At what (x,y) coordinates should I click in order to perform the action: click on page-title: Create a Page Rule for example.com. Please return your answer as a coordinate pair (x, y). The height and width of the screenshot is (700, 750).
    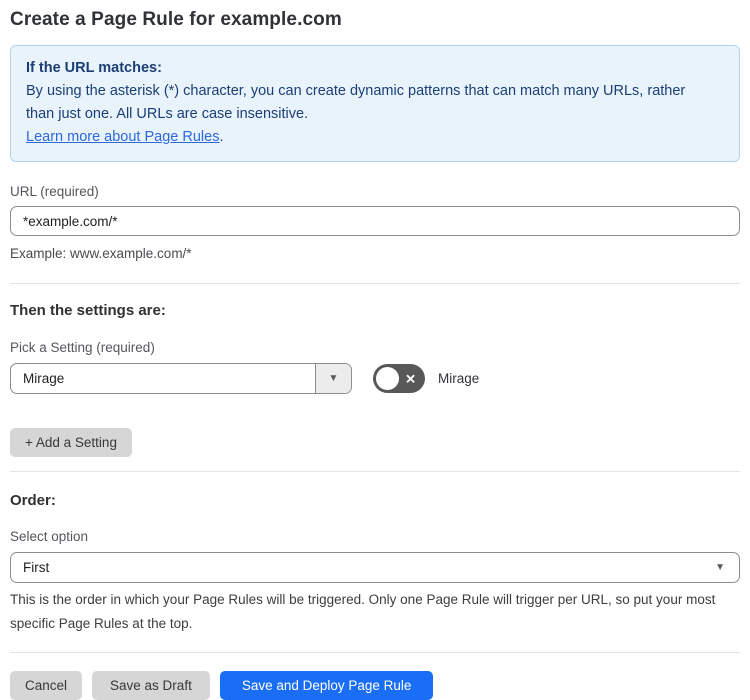
    Looking at the image, I should click on (176, 19).